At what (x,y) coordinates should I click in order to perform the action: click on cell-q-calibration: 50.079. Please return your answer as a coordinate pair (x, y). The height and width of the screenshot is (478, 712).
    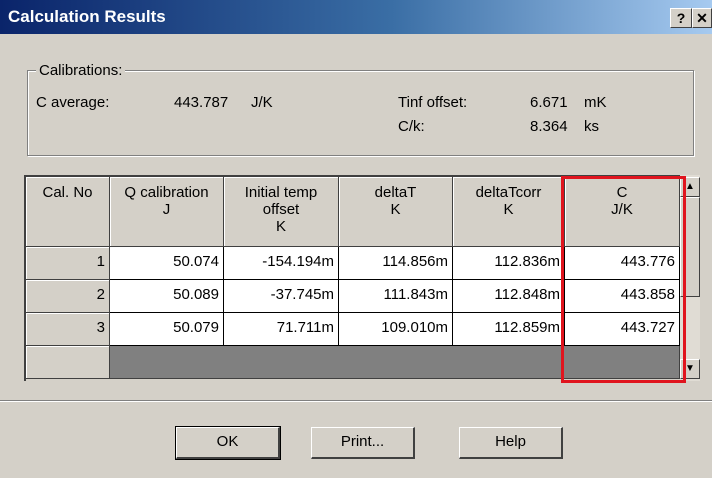
    Looking at the image, I should click on (167, 329).